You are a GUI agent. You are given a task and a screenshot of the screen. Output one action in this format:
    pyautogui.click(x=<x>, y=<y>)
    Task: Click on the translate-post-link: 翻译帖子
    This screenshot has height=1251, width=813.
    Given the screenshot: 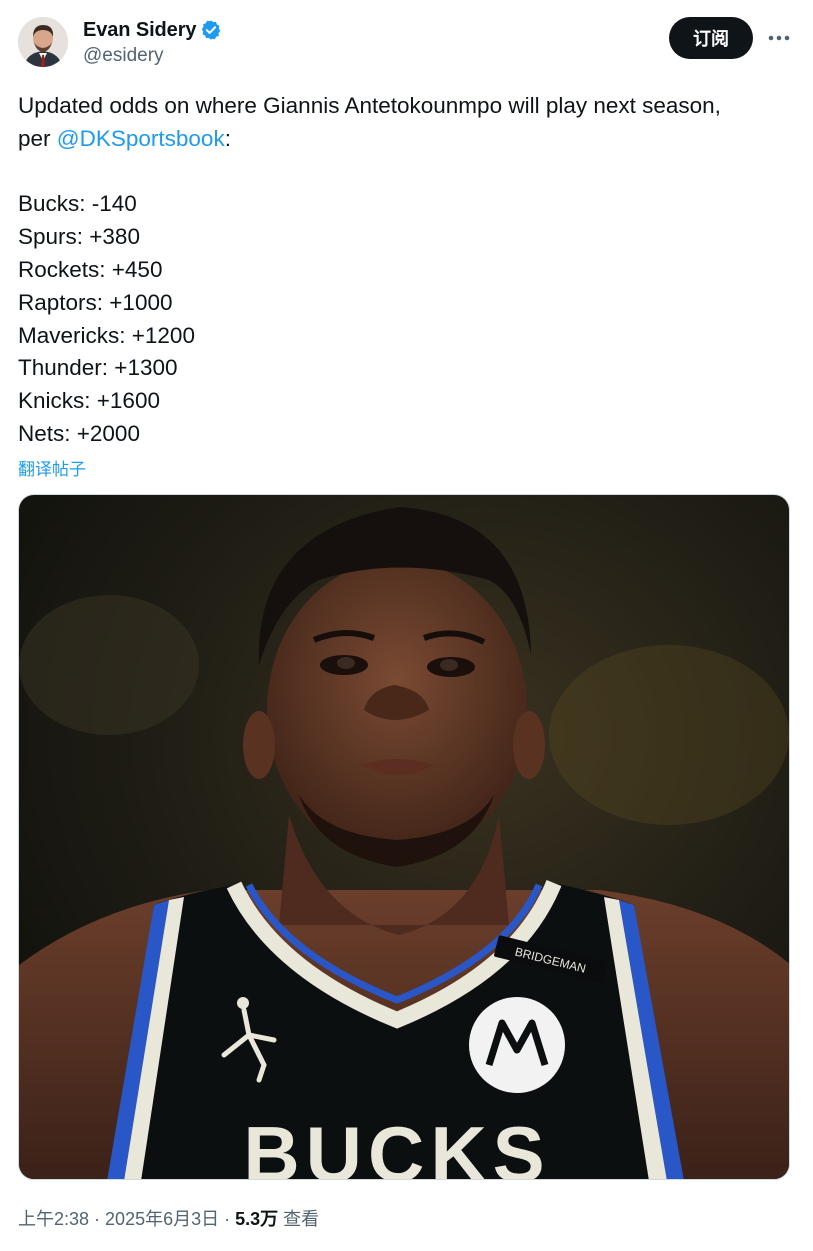 What is the action you would take?
    pyautogui.click(x=52, y=467)
    